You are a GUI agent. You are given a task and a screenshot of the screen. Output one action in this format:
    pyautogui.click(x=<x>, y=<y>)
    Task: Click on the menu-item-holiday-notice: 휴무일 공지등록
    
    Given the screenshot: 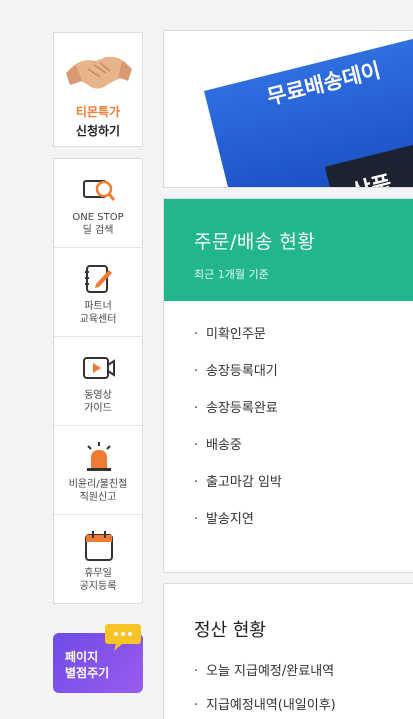 What is the action you would take?
    pyautogui.click(x=98, y=559)
    